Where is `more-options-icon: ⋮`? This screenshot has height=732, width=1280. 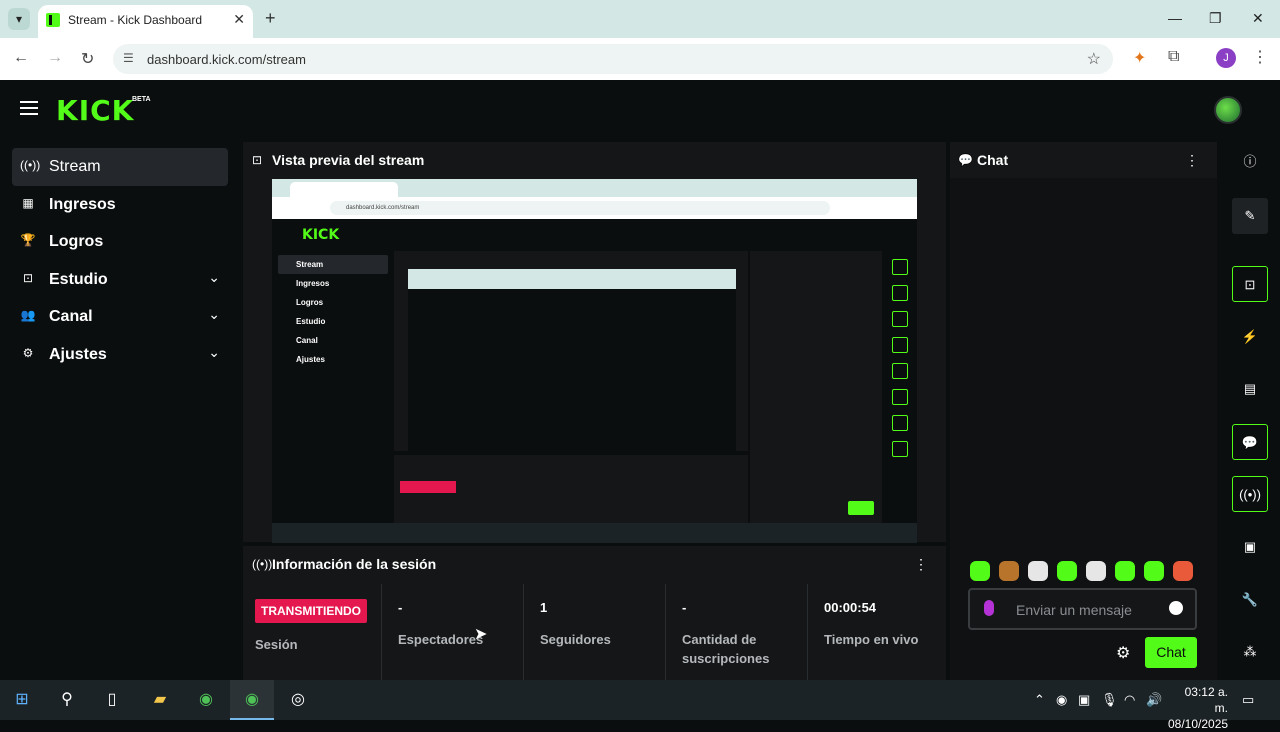
more-options-icon: ⋮ is located at coordinates (921, 564).